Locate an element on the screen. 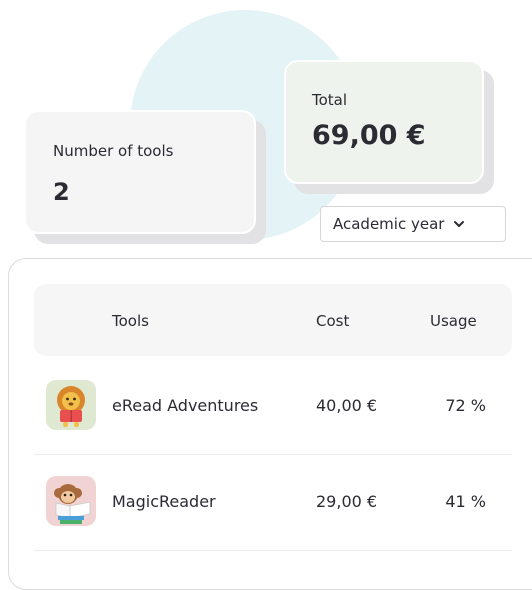 The image size is (532, 590). lion-reading-icon is located at coordinates (71, 405).